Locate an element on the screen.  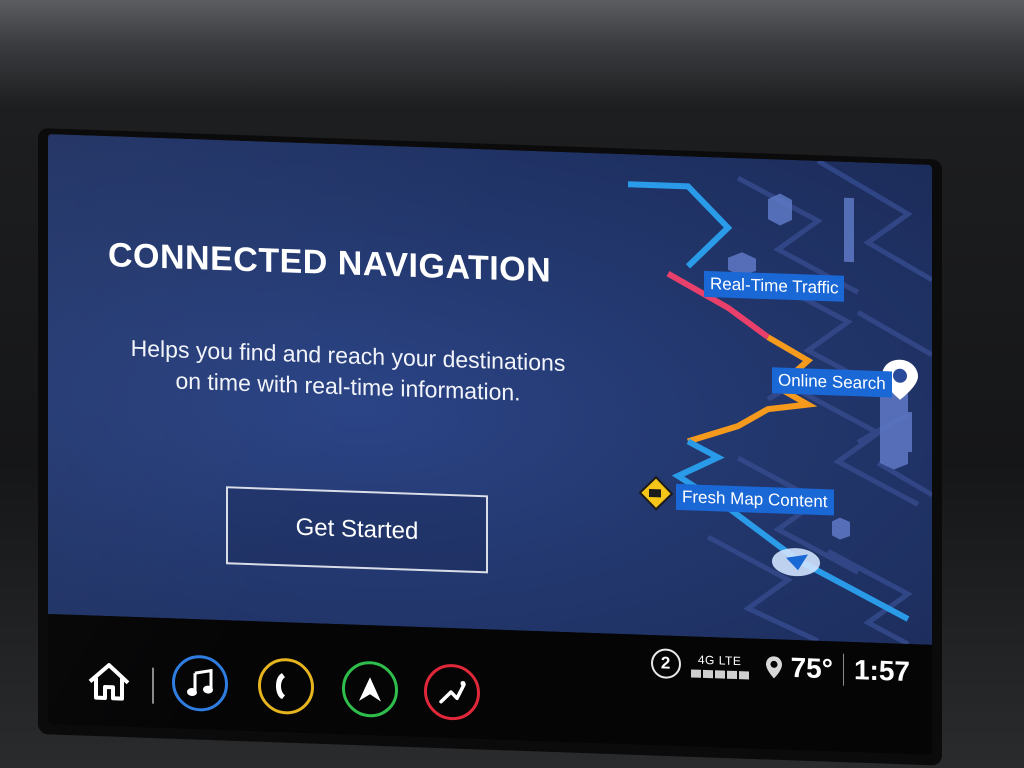
real-time-traffic-label: Real-Time Traffic is located at coordinates (774, 286).